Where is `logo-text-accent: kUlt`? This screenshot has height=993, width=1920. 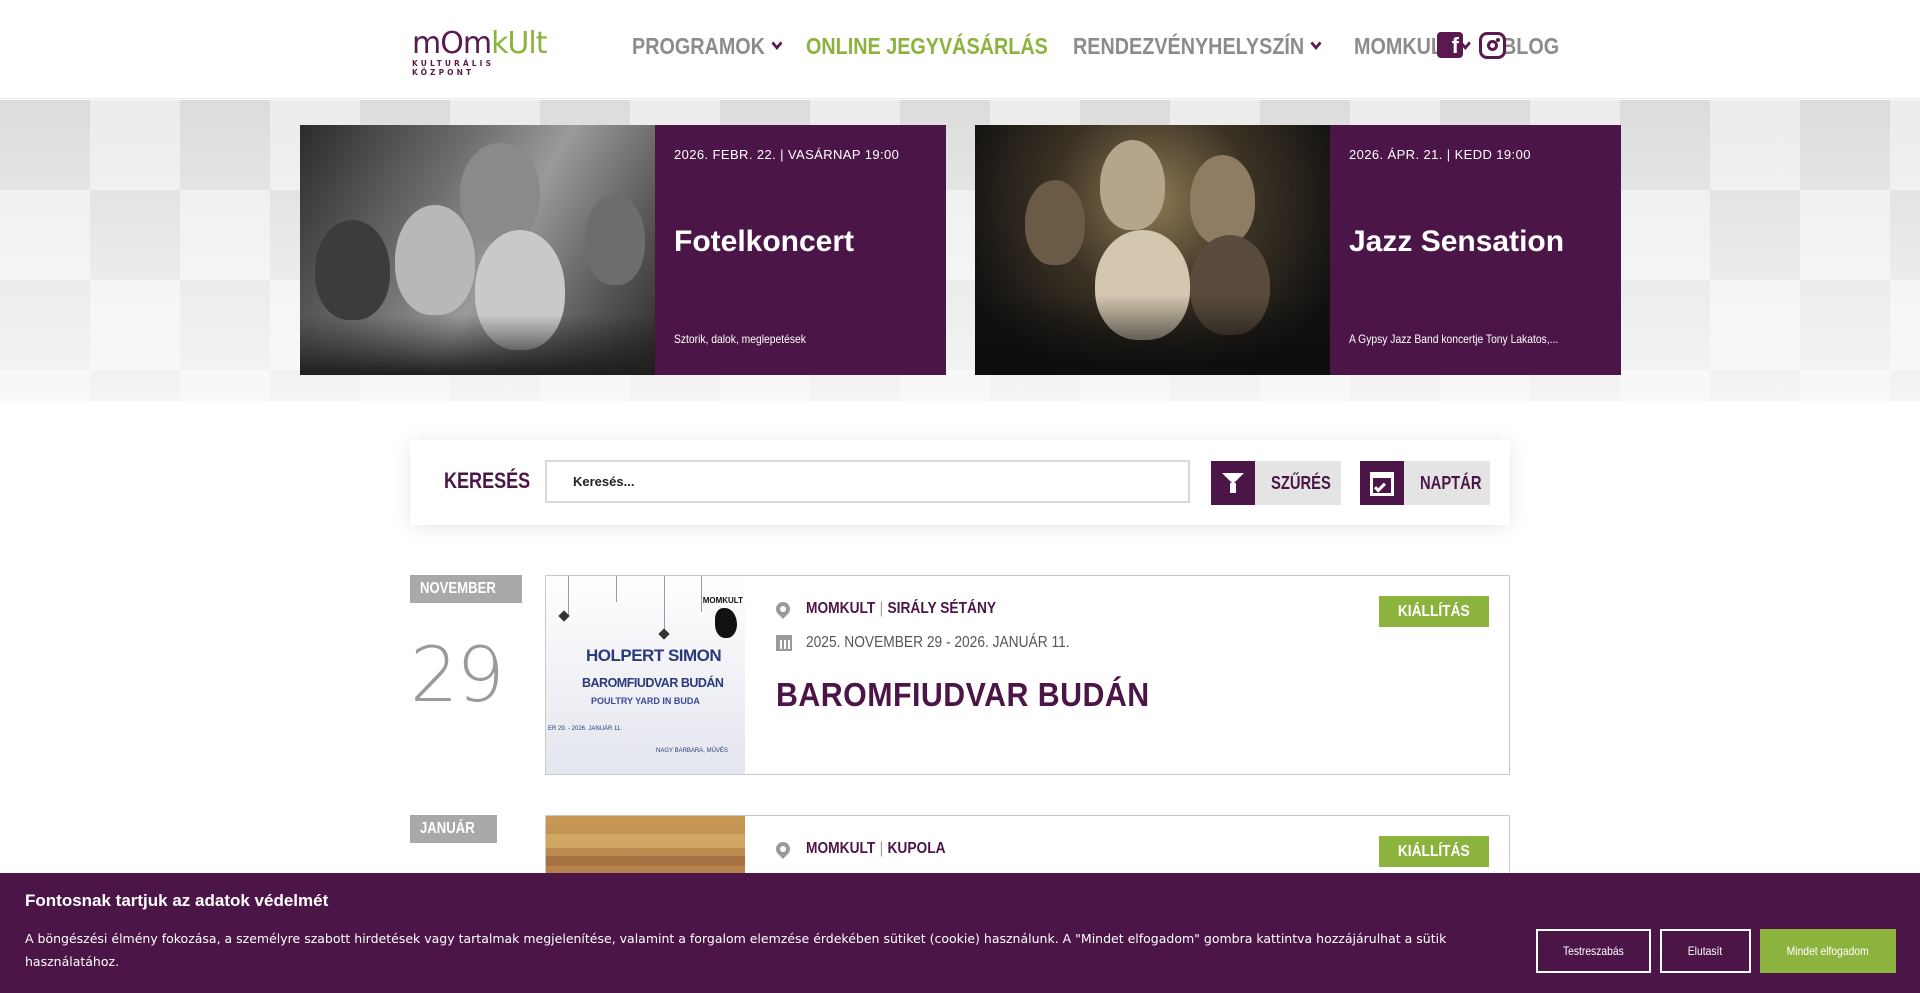
logo-text-accent: kUlt is located at coordinates (519, 43).